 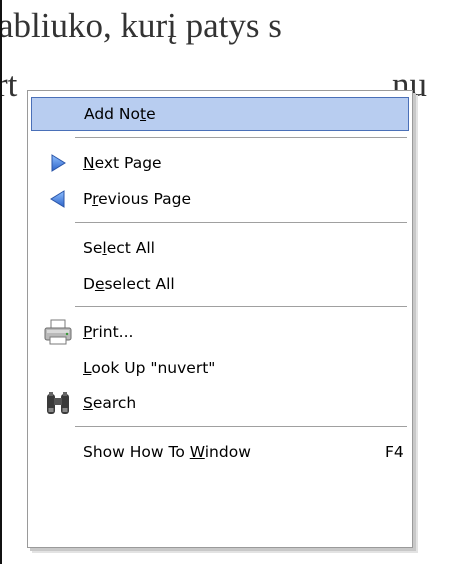 What do you see at coordinates (128, 163) in the screenshot?
I see `label-part: ext Page` at bounding box center [128, 163].